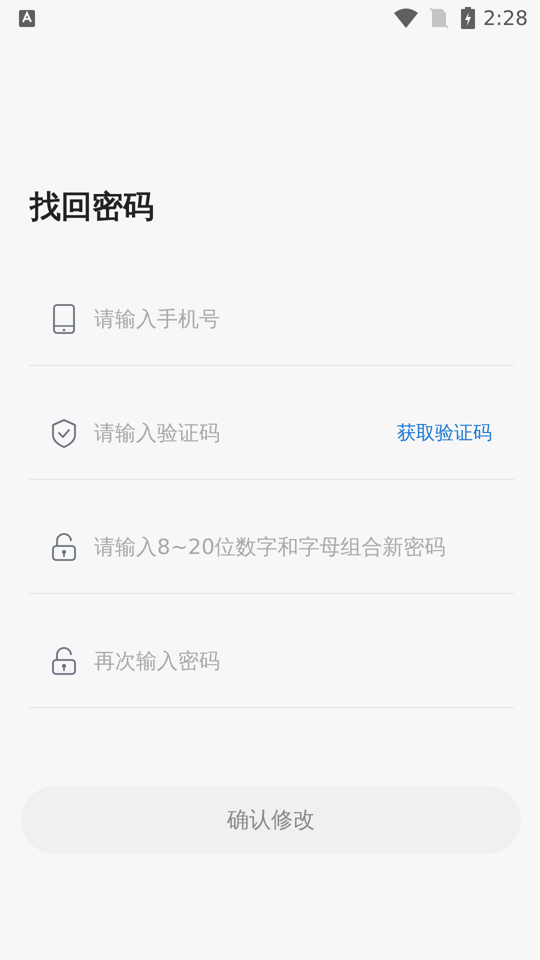 The image size is (540, 960). What do you see at coordinates (293, 661) in the screenshot?
I see `password-field: 再次输入密码` at bounding box center [293, 661].